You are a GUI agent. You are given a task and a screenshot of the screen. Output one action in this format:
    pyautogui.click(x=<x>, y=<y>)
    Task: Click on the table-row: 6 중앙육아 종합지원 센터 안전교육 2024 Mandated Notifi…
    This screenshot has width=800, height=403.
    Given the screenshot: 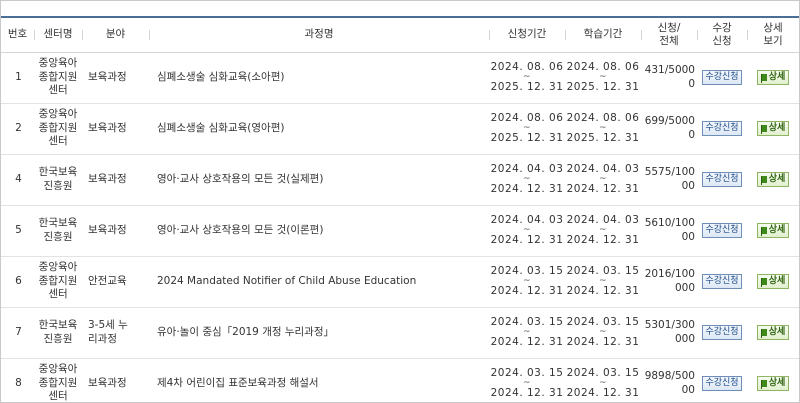 What is the action you would take?
    pyautogui.click(x=400, y=282)
    